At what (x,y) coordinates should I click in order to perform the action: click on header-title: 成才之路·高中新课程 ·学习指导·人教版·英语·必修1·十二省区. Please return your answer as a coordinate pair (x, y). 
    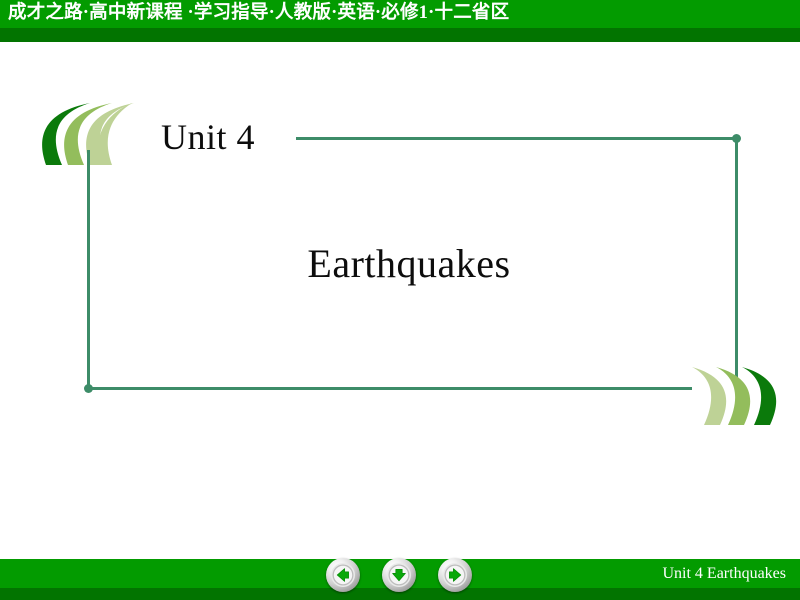
    Looking at the image, I should click on (259, 13).